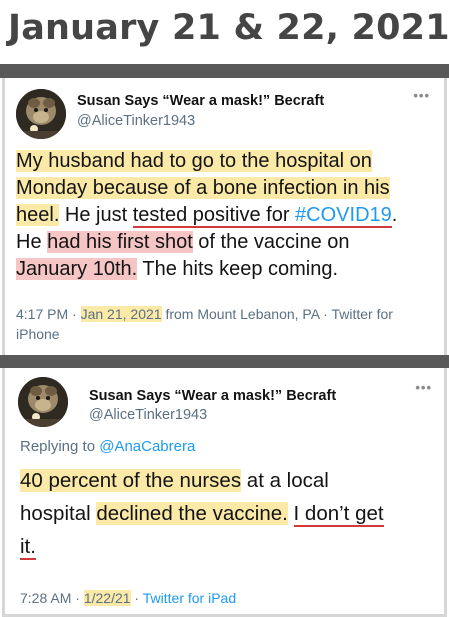 The image size is (449, 617). I want to click on text-span: He just, so click(96, 215).